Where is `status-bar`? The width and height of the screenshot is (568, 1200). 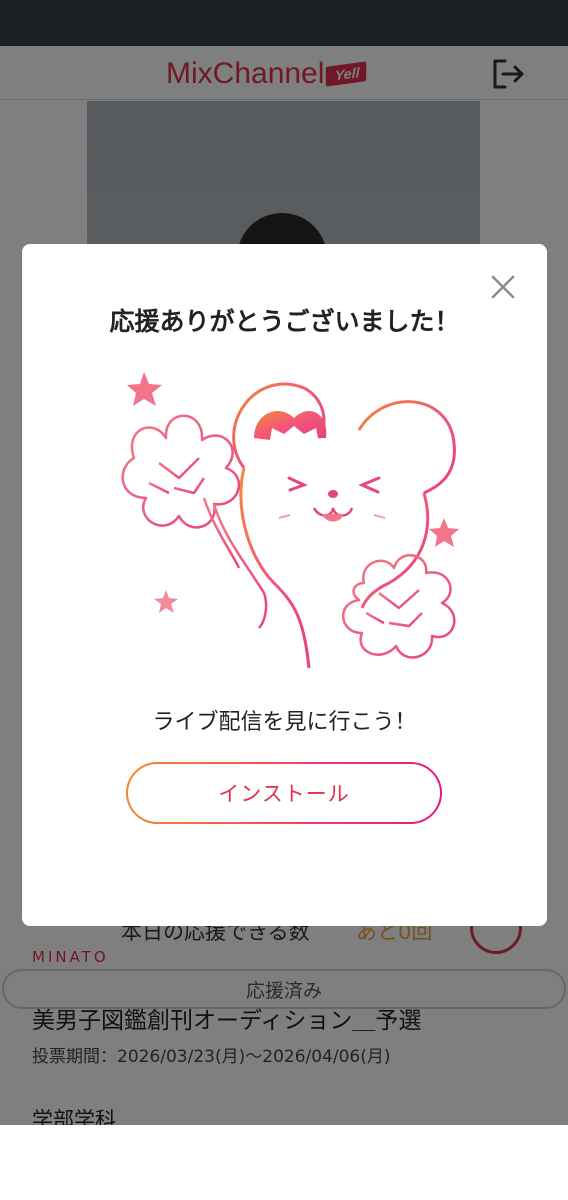
status-bar is located at coordinates (284, 23).